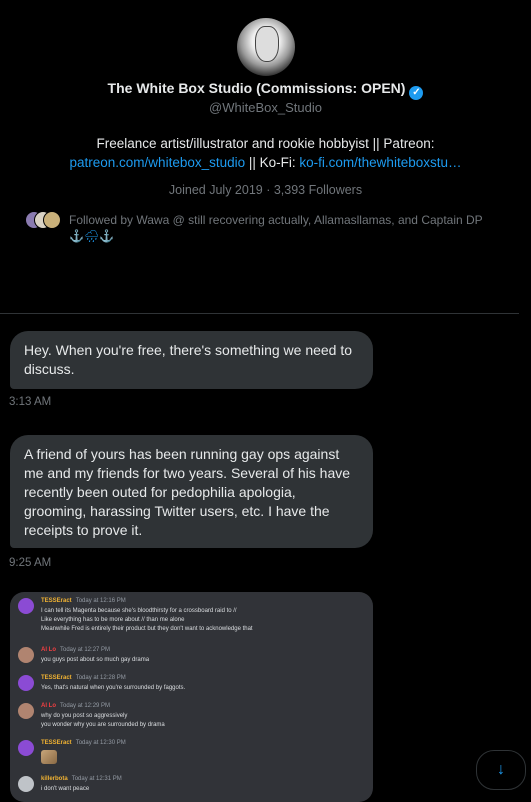 This screenshot has width=531, height=802. I want to click on discord-timestamp: Today at 12:30 PM, so click(100, 743).